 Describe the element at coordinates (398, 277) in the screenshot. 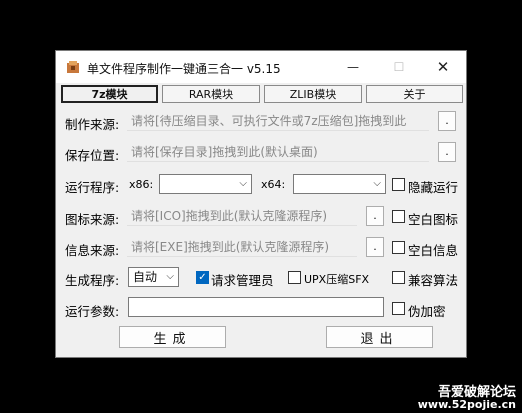

I see `compat-checkbox` at that location.